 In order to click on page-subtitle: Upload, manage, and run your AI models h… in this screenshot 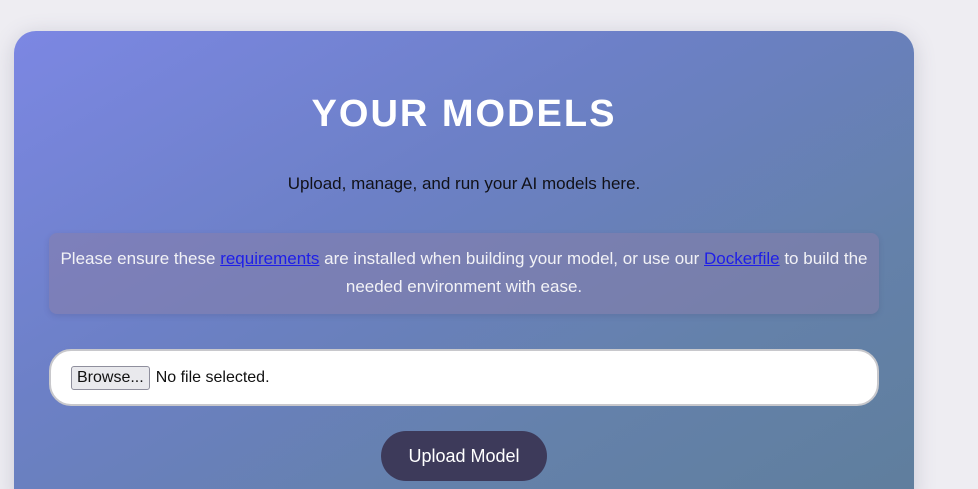, I will do `click(464, 183)`.